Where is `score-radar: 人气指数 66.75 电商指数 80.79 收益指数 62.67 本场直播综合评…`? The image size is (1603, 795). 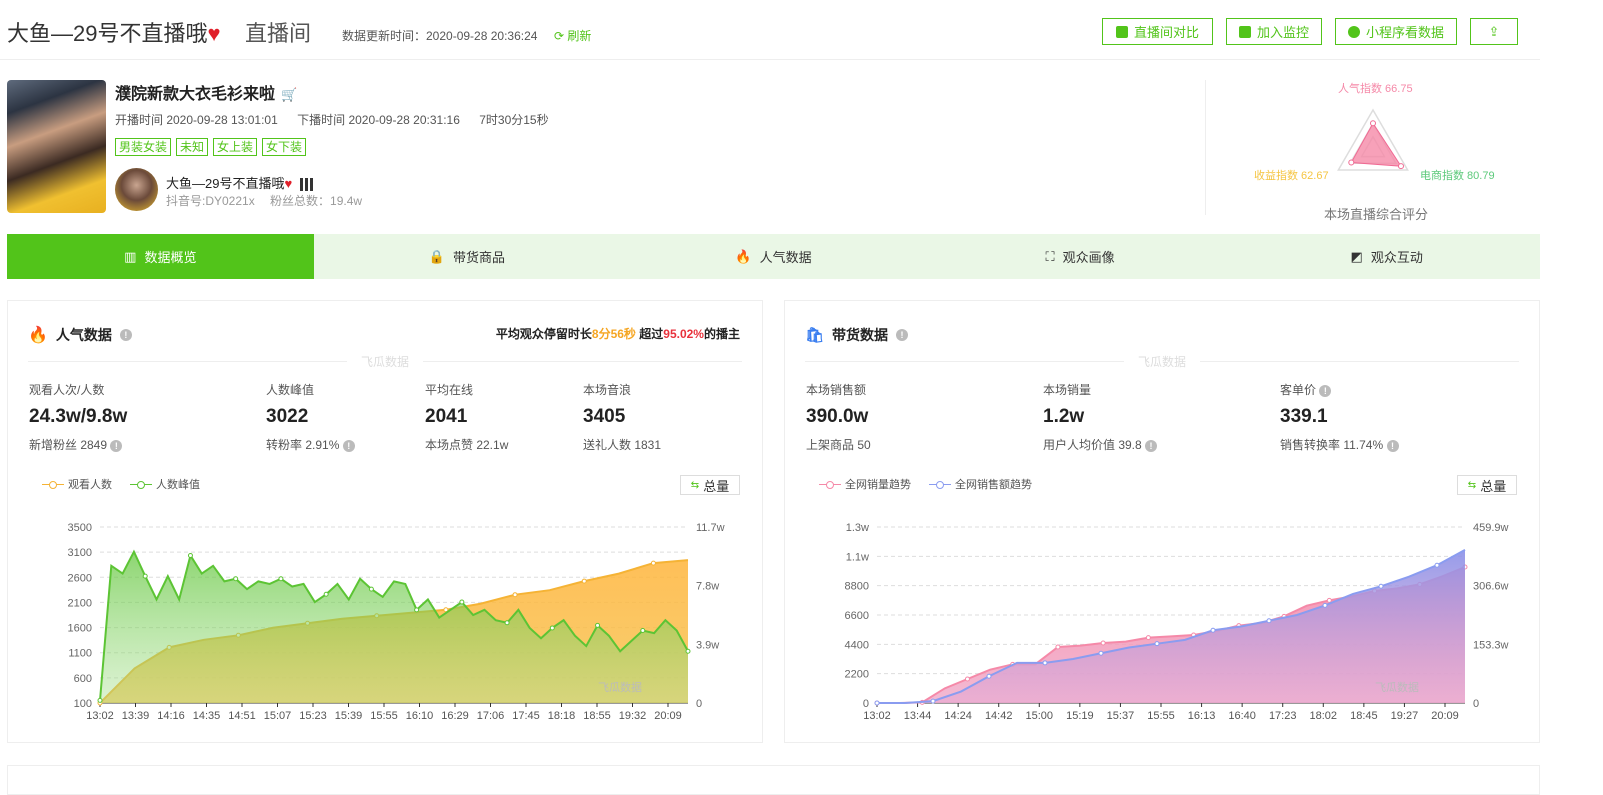 score-radar: 人气指数 66.75 电商指数 80.79 收益指数 62.67 本场直播综合评… is located at coordinates (1372, 151).